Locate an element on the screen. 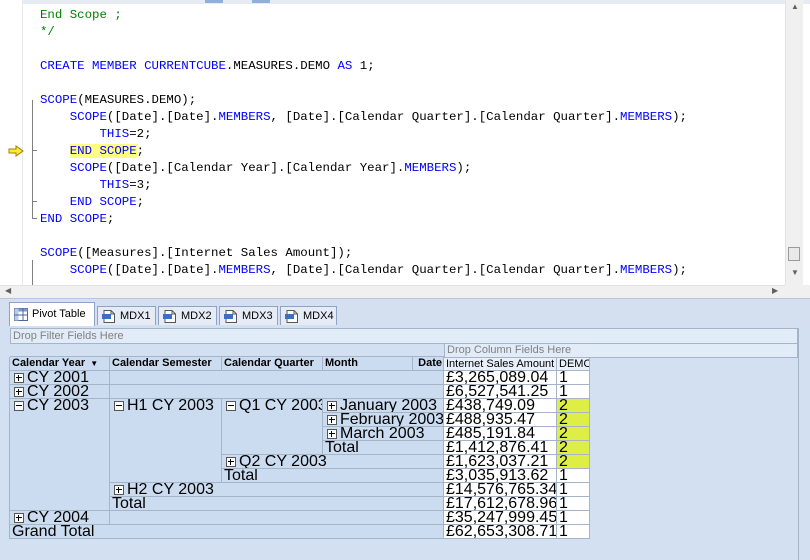 The height and width of the screenshot is (560, 810). filter-drop-zone: Drop Filter Fields Here is located at coordinates (404, 336).